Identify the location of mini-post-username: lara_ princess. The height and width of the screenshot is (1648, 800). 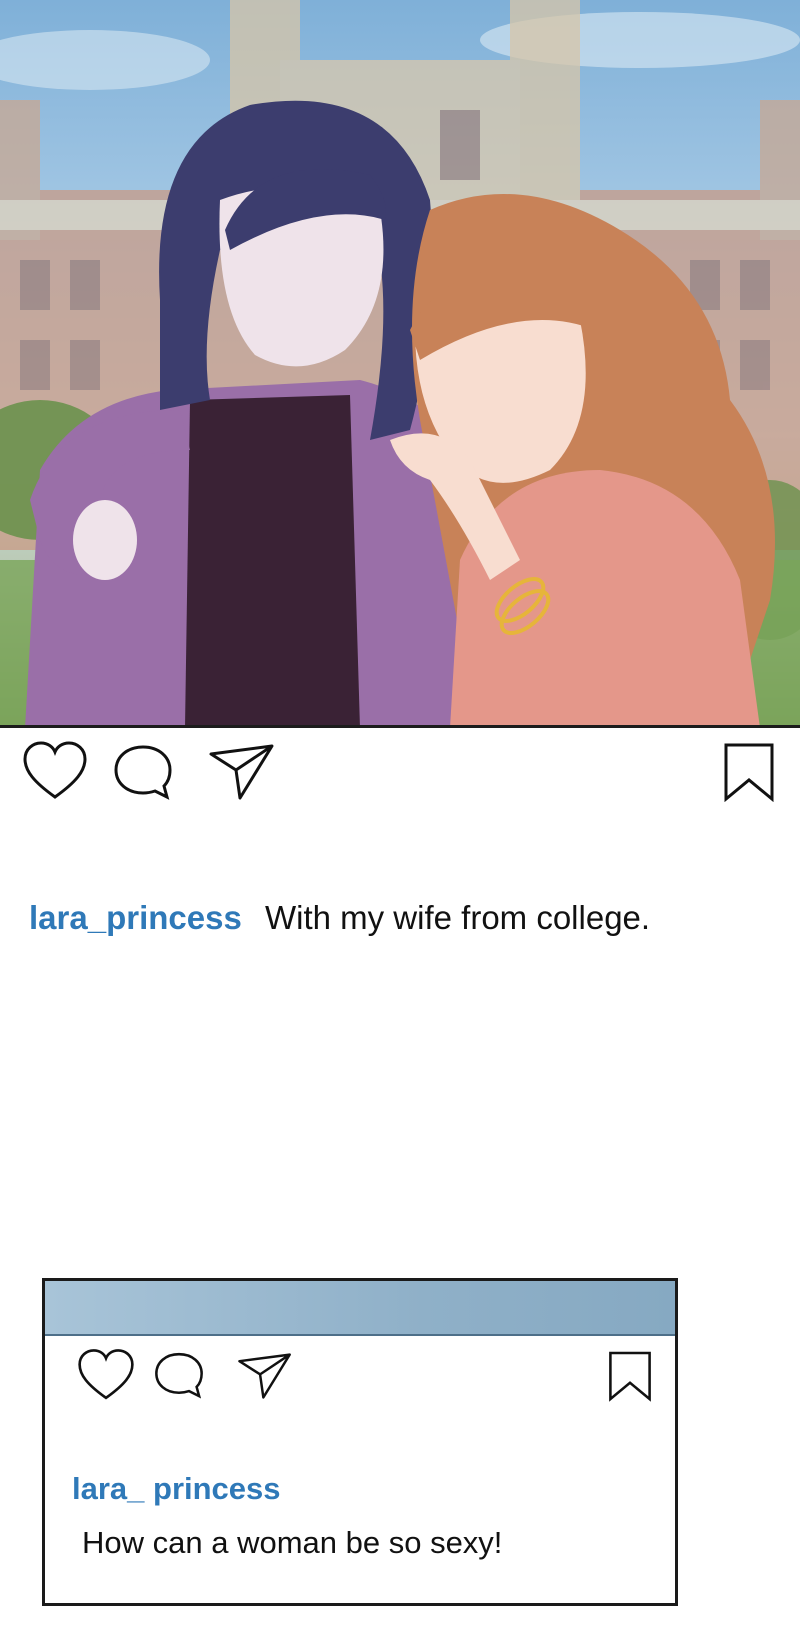
(176, 1489).